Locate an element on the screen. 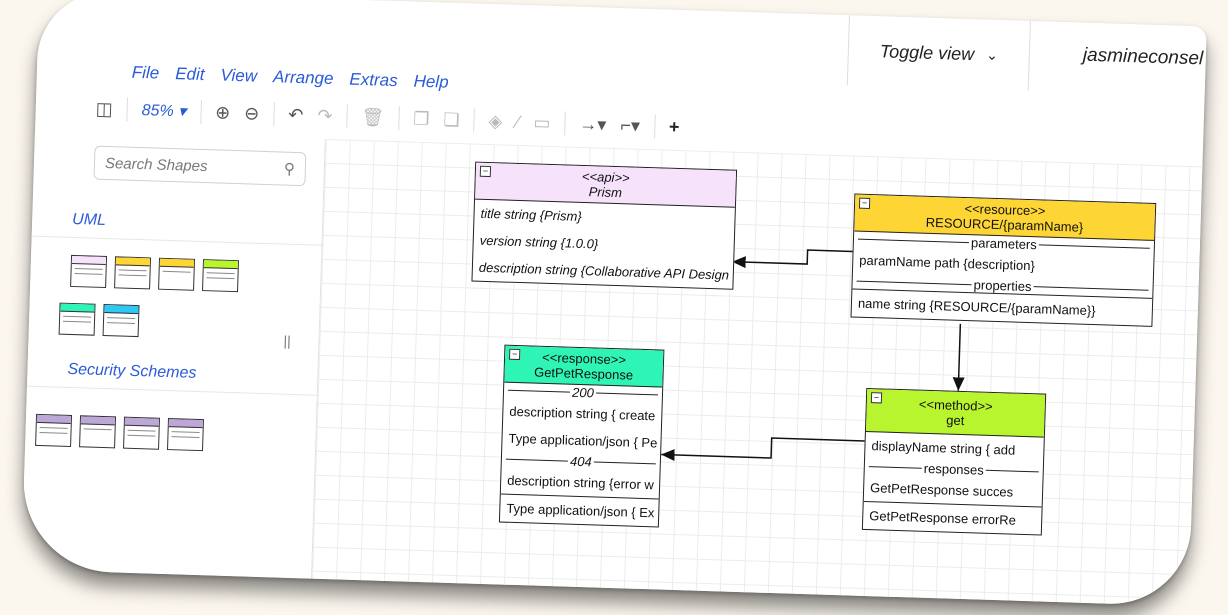  response-class-header: − <<response>> GetPetResponse is located at coordinates (584, 366).